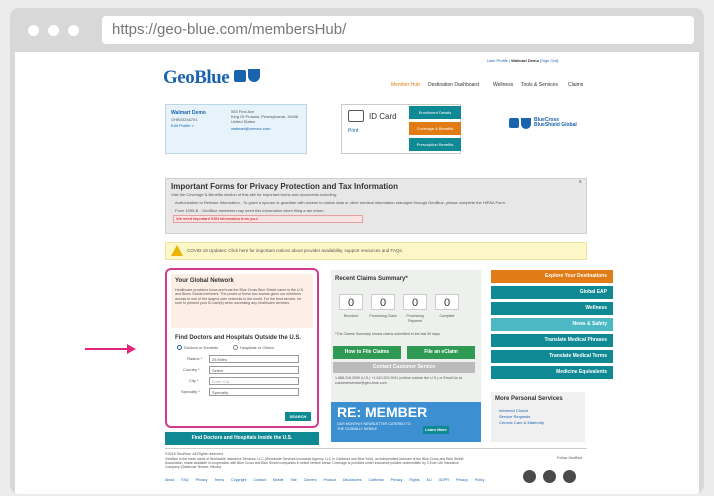  I want to click on chronic-care-link: Chronic Care & Maternity, so click(521, 422).